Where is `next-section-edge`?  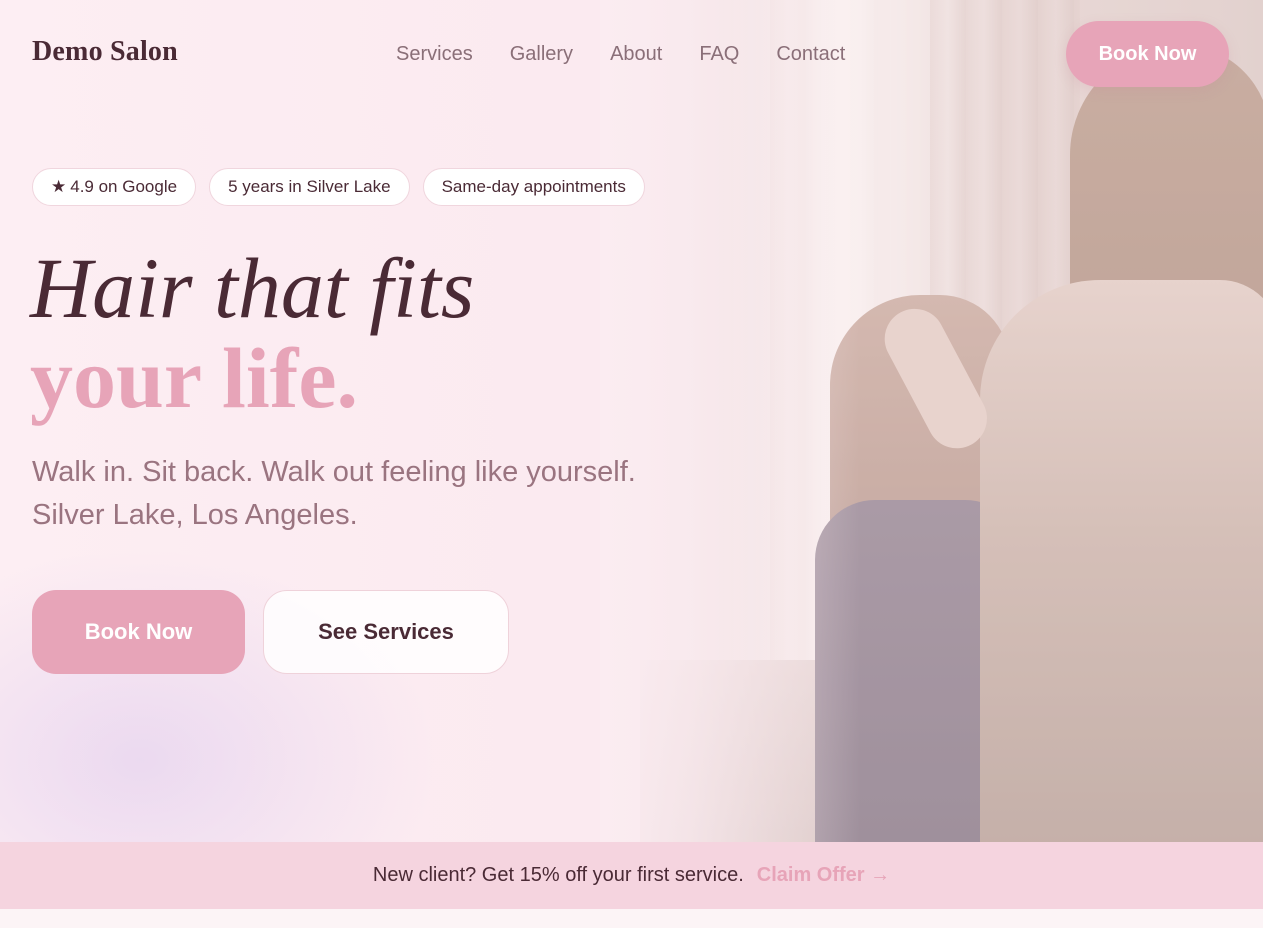
next-section-edge is located at coordinates (631, 918).